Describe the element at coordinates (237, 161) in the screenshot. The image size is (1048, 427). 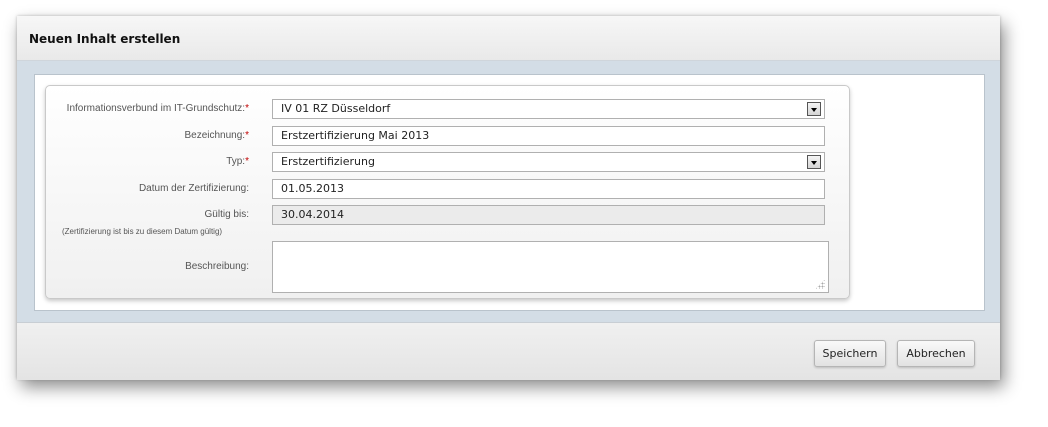
I see `typ-label: Typ:*` at that location.